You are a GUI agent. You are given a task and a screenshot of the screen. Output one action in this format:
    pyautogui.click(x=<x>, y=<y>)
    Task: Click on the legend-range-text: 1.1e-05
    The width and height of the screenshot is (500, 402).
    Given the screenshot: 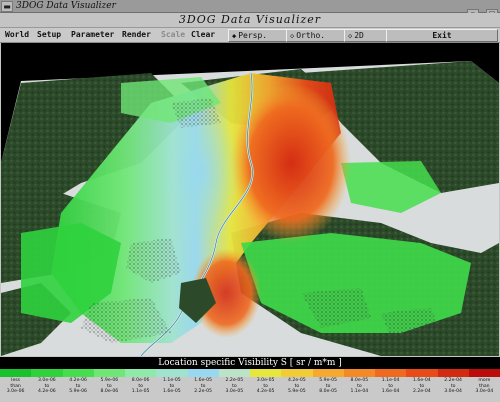 What is the action you would take?
    pyautogui.click(x=140, y=392)
    